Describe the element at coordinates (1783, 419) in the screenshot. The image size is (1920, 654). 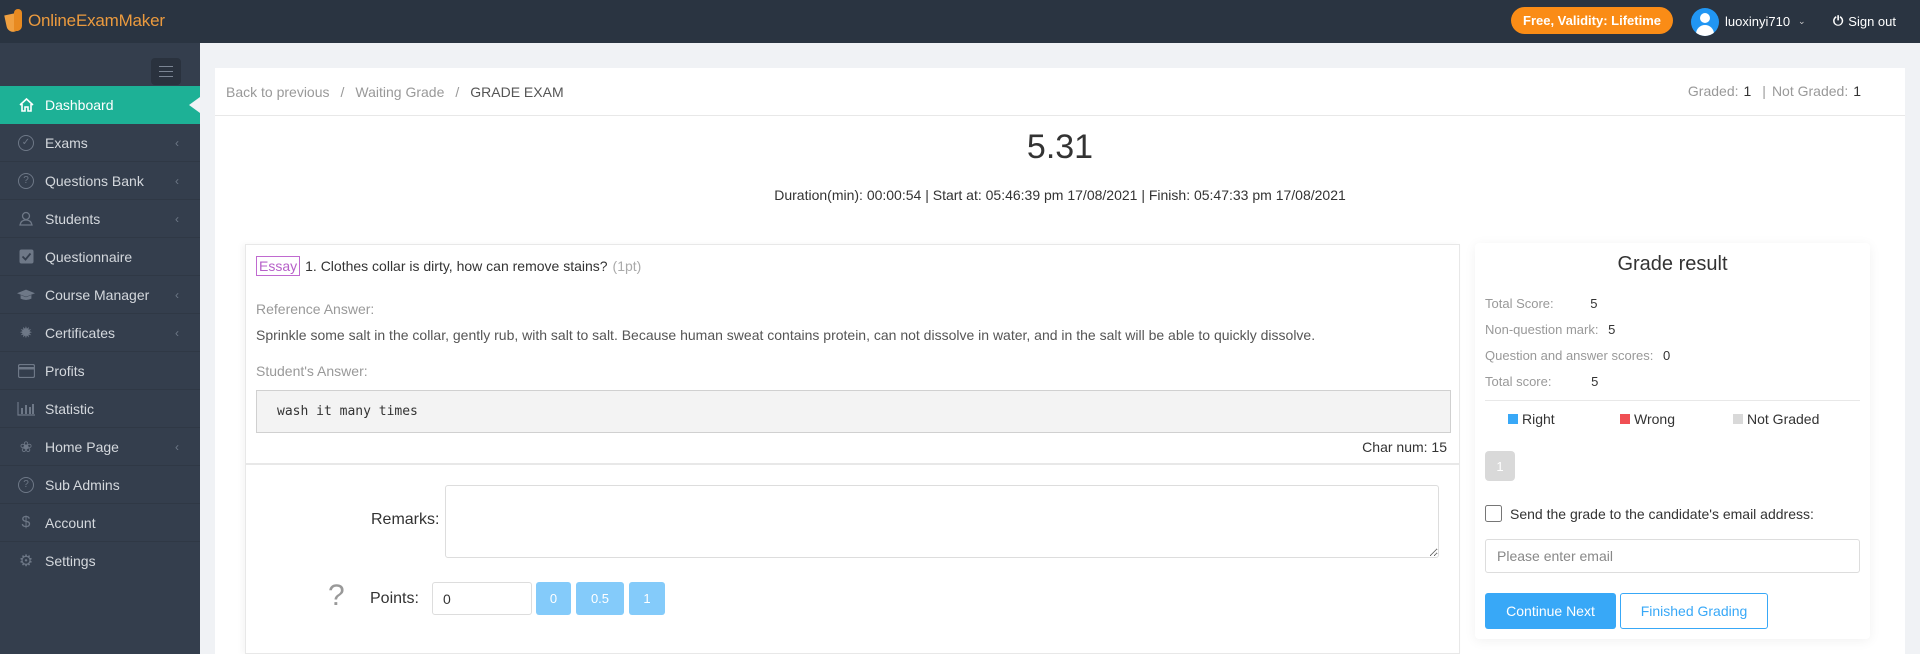
I see `legend-label: Not Graded` at that location.